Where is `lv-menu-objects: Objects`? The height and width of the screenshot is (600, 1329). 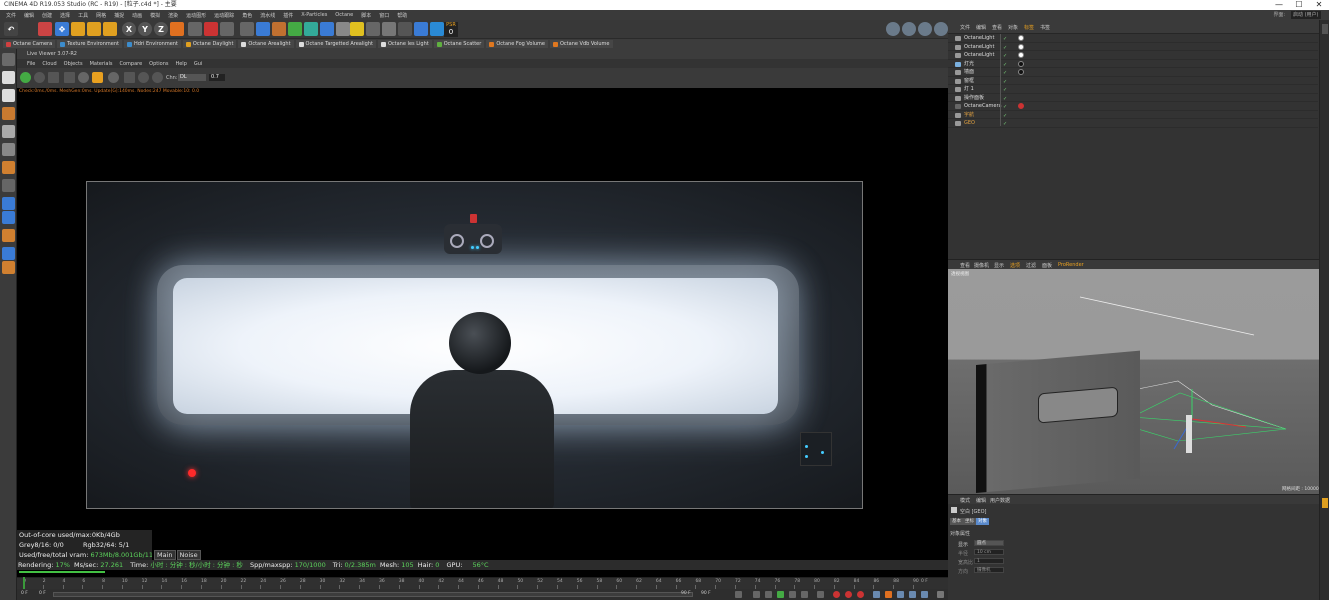
lv-menu-objects: Objects is located at coordinates (73, 64).